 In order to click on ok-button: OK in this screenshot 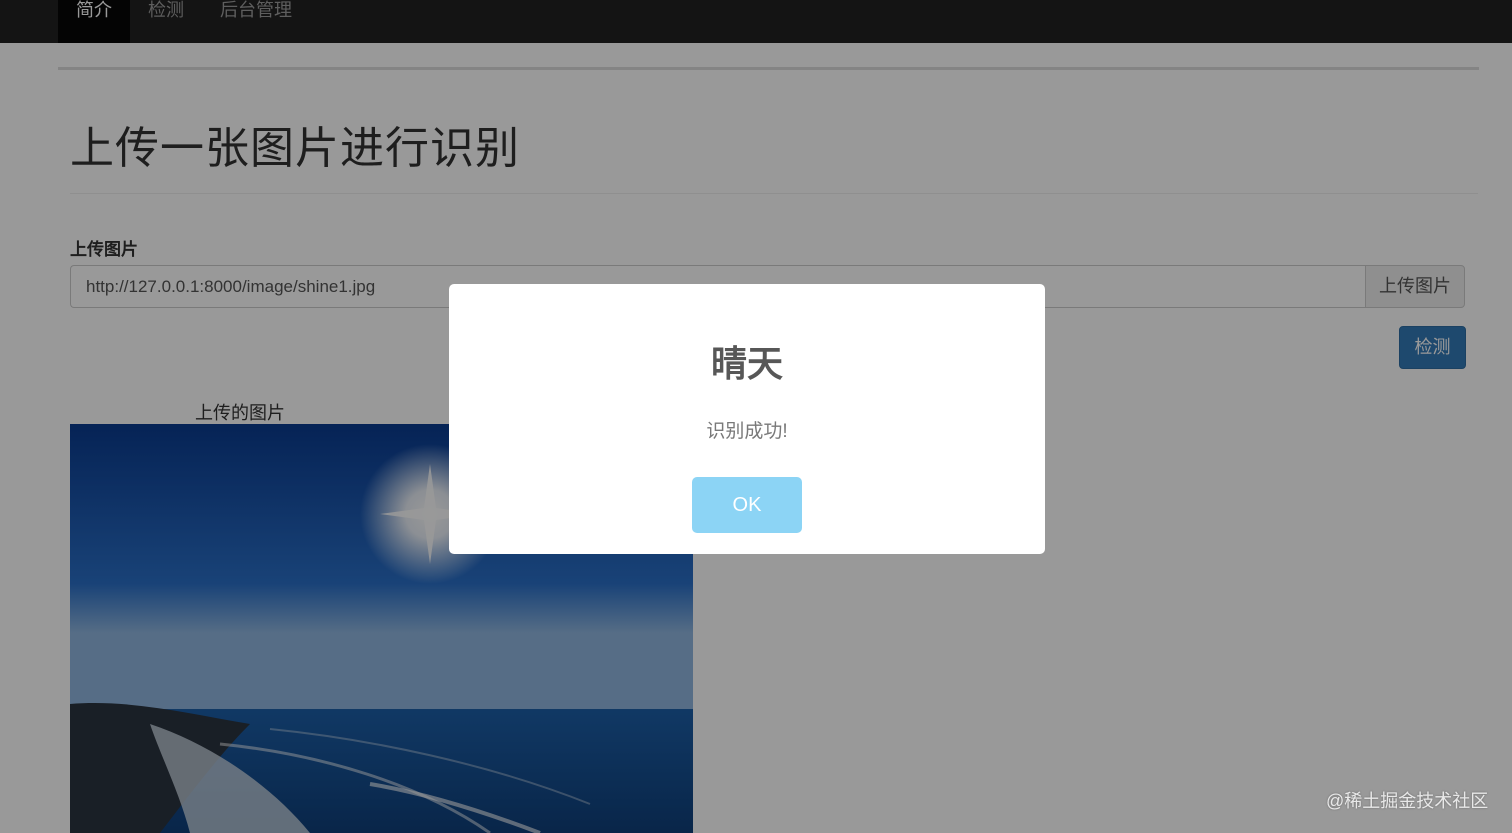, I will do `click(747, 505)`.